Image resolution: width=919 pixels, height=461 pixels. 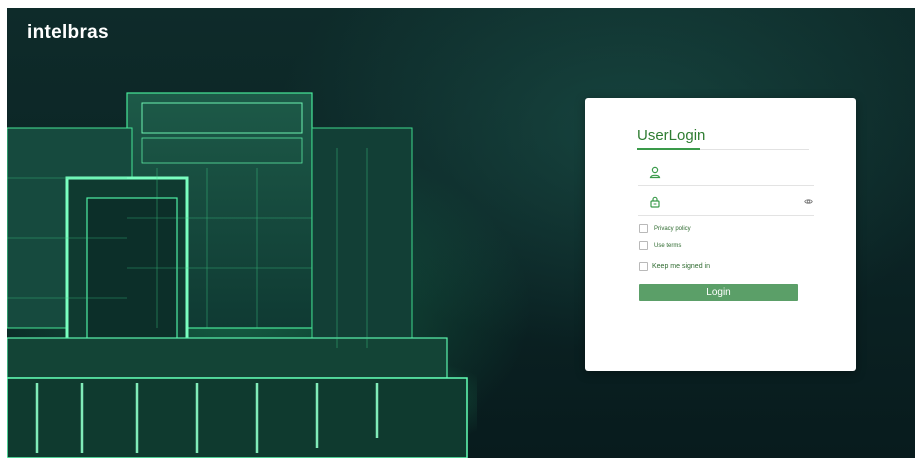 What do you see at coordinates (68, 32) in the screenshot?
I see `intelbras-logo: intelbras` at bounding box center [68, 32].